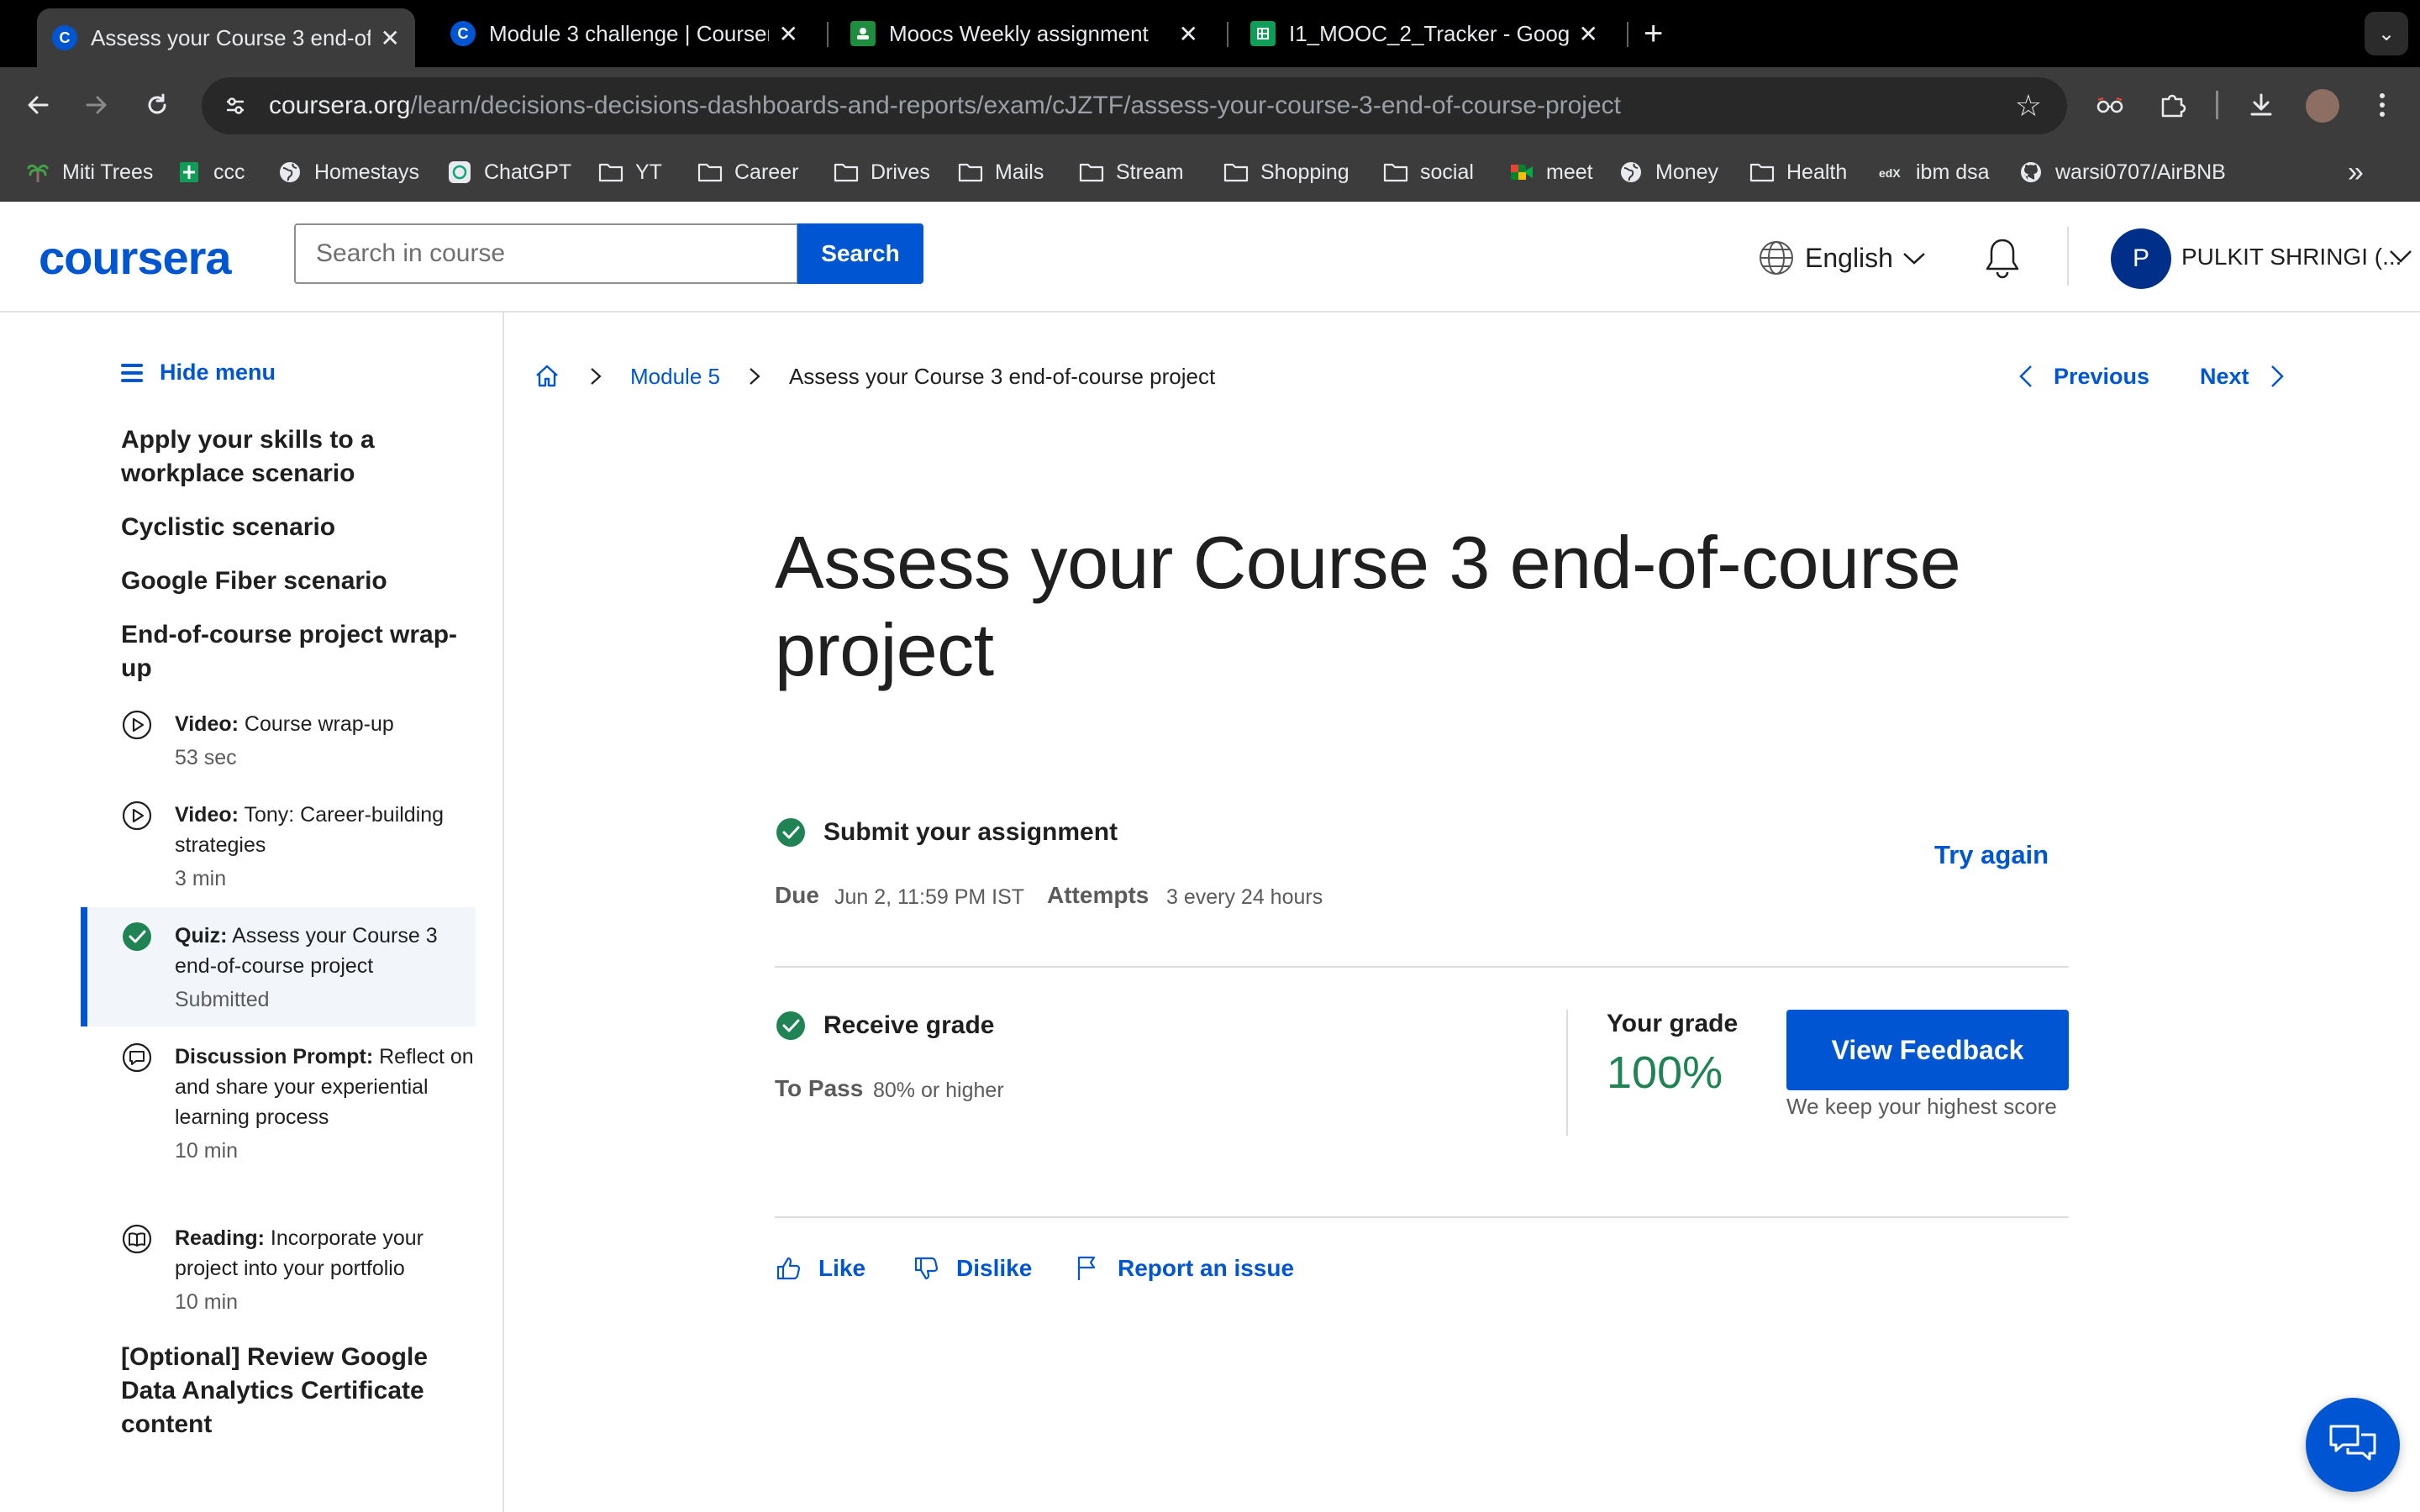 This screenshot has width=2420, height=1512. I want to click on bookmark-mails: Mails, so click(1001, 172).